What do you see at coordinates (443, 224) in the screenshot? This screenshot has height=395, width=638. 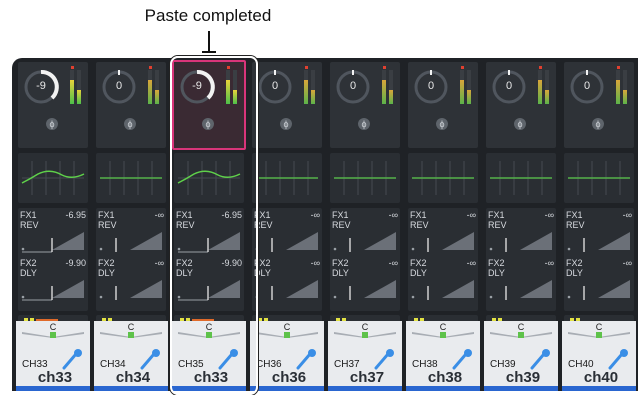 I see `channel-strip: 0 ϕ FX1 REV -∞ FX2 DLY -∞ C CH38 ch38` at bounding box center [443, 224].